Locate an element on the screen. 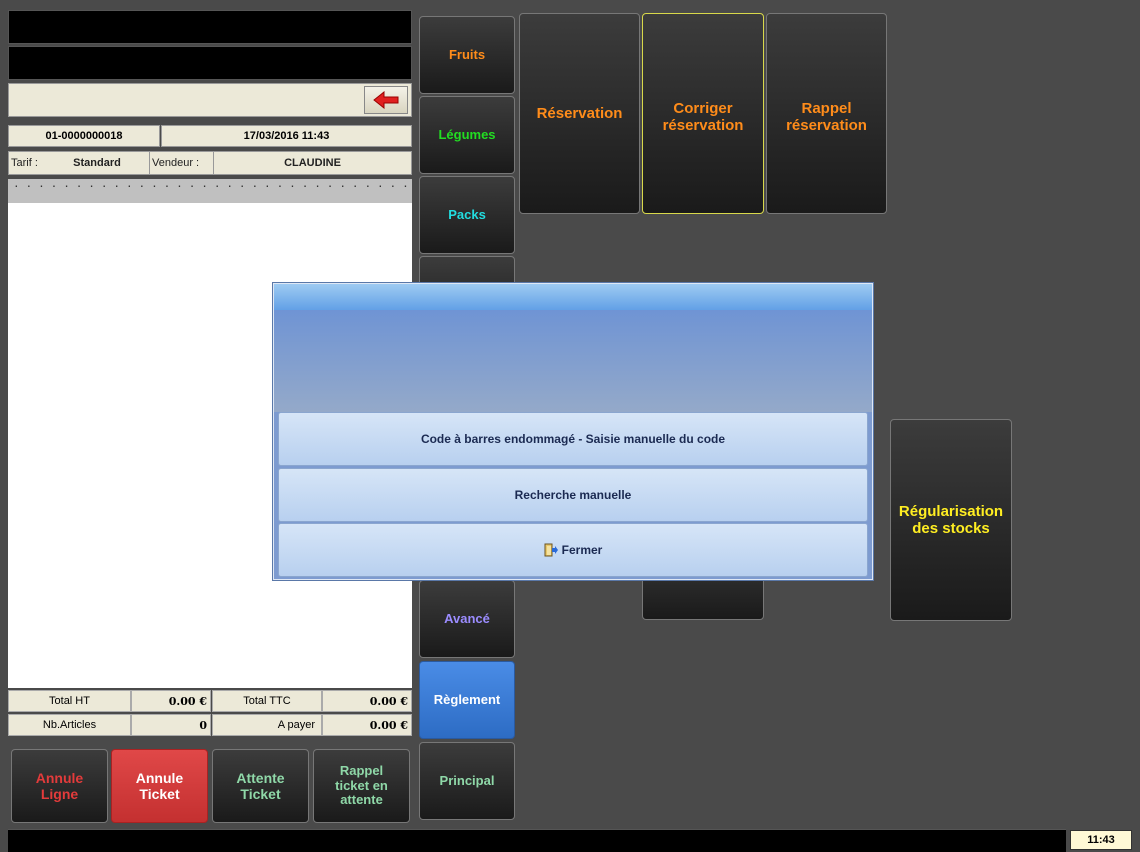 The image size is (1140, 852). rappel-reservation-button: Rappel réservation is located at coordinates (826, 113).